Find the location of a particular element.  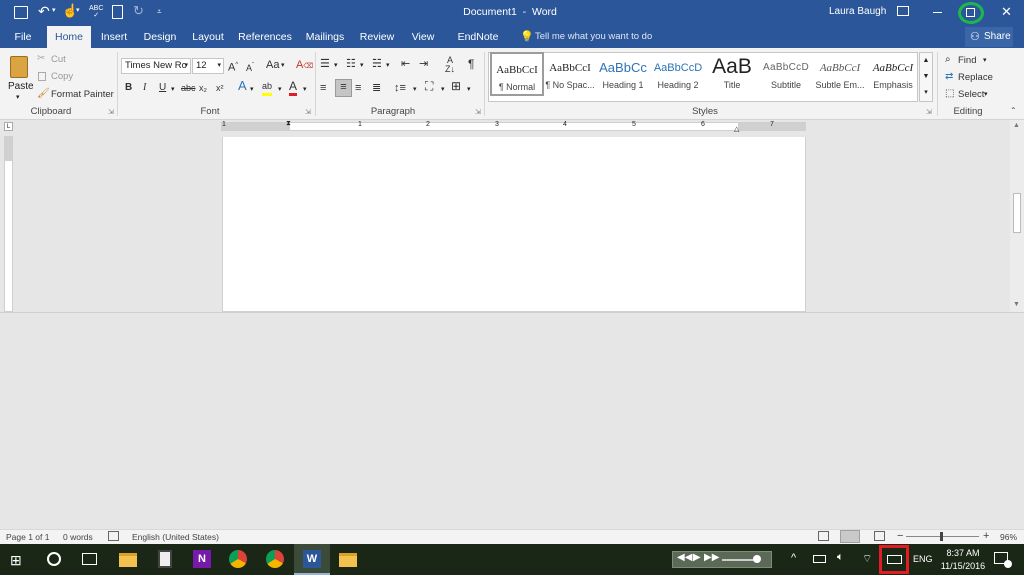

style-subtitle: AaBbCcD Subtitle is located at coordinates (786, 74).